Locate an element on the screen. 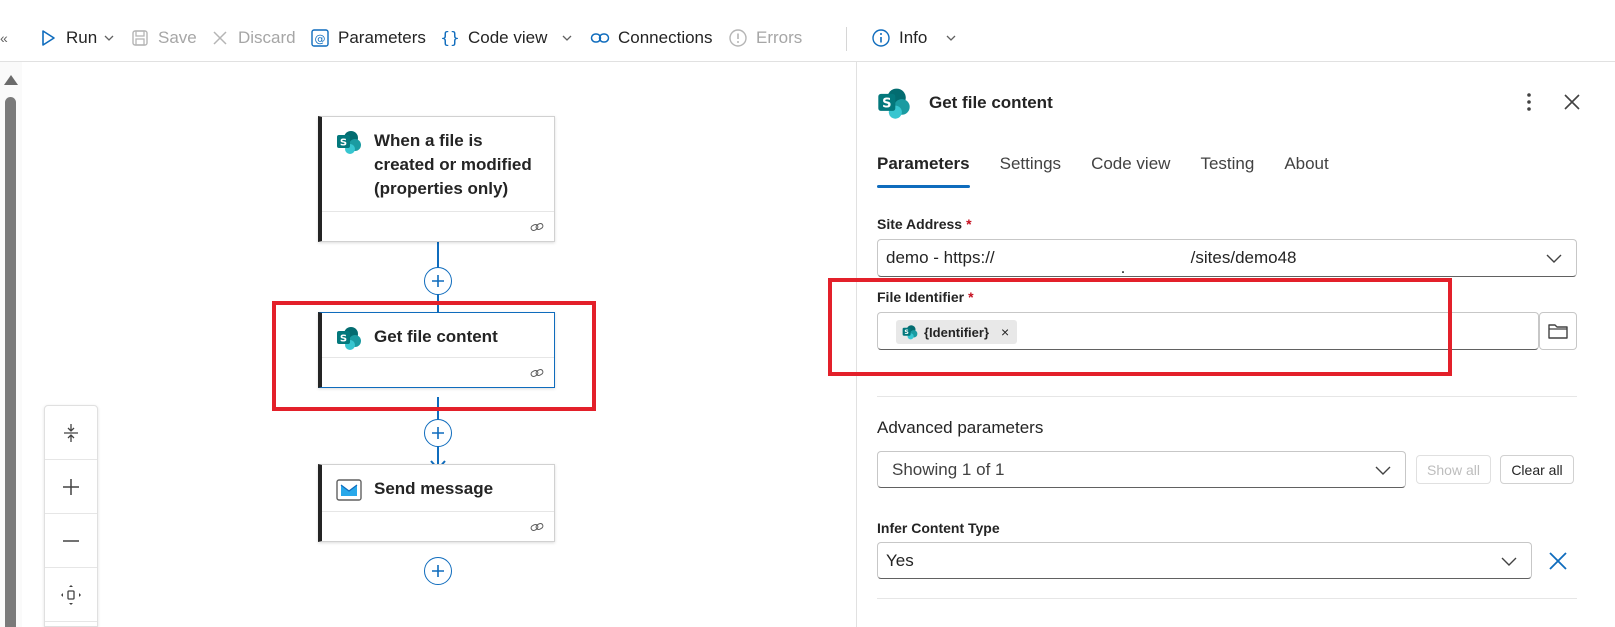 Image resolution: width=1615 pixels, height=627 pixels. tab-settings: Settings is located at coordinates (1030, 169).